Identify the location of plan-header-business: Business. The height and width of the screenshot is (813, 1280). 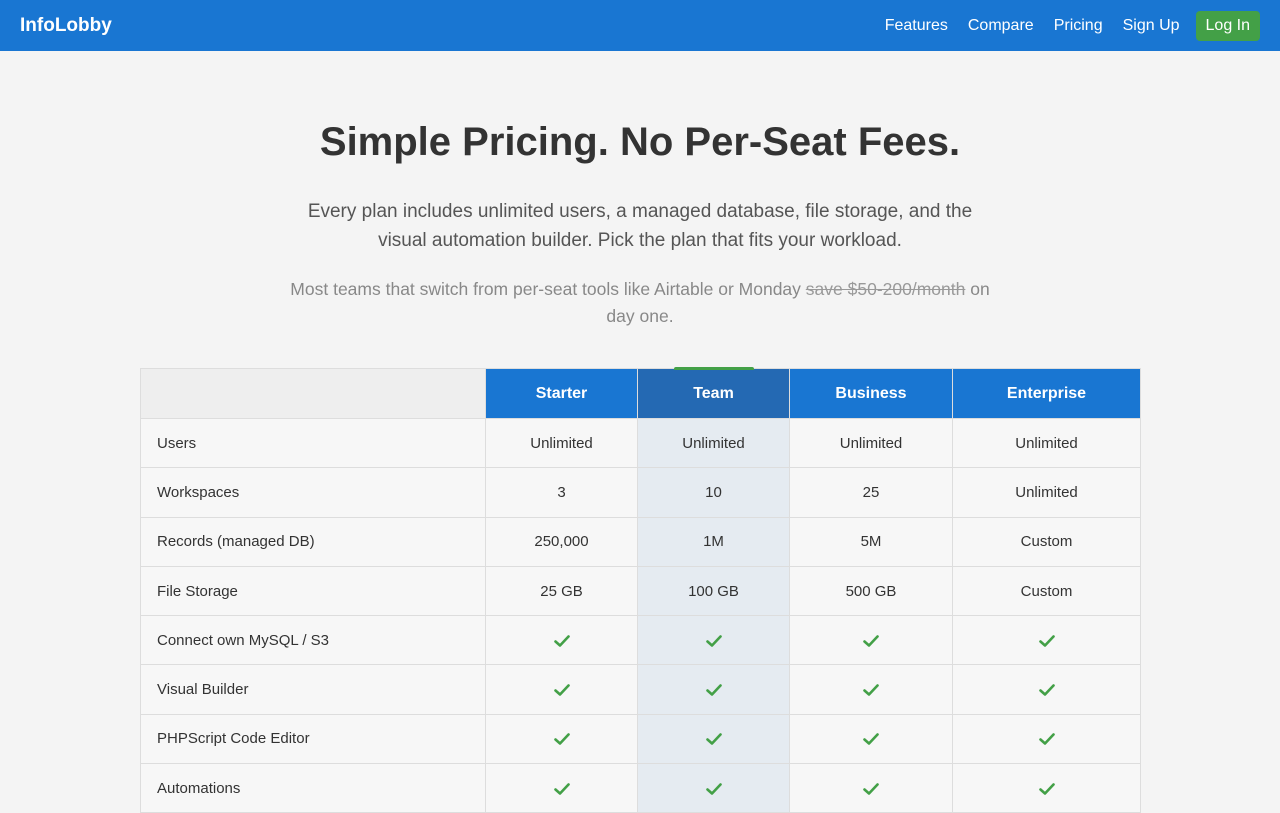
(871, 393).